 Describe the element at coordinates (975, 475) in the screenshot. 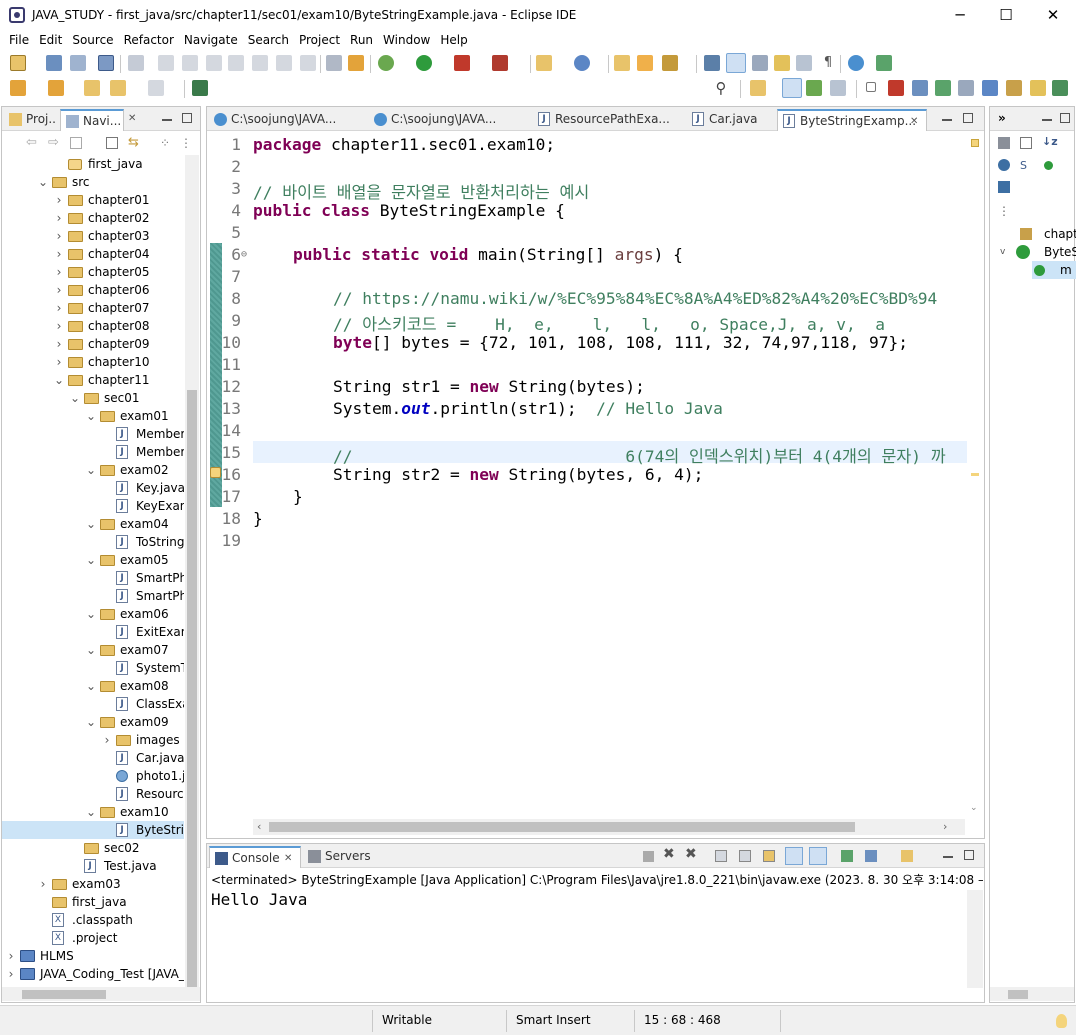

I see `overview-ruler: ⌄` at that location.